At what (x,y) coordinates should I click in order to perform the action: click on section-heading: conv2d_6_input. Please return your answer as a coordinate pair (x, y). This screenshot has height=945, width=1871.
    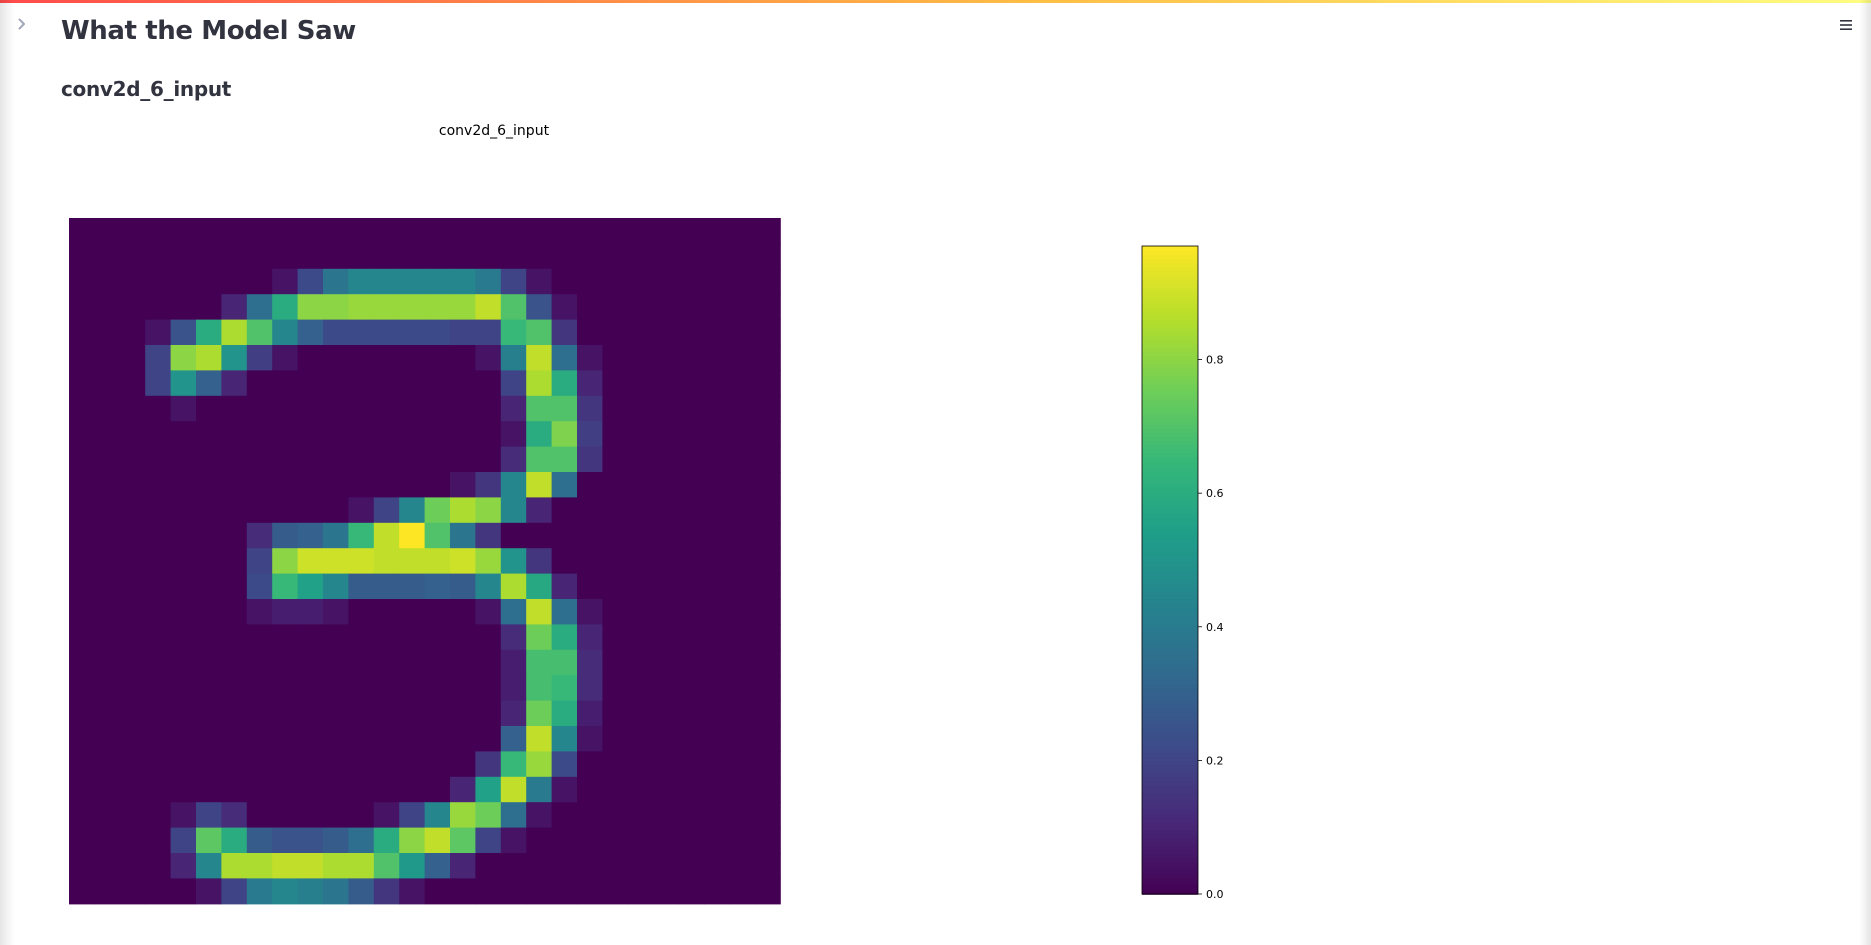
    Looking at the image, I should click on (146, 89).